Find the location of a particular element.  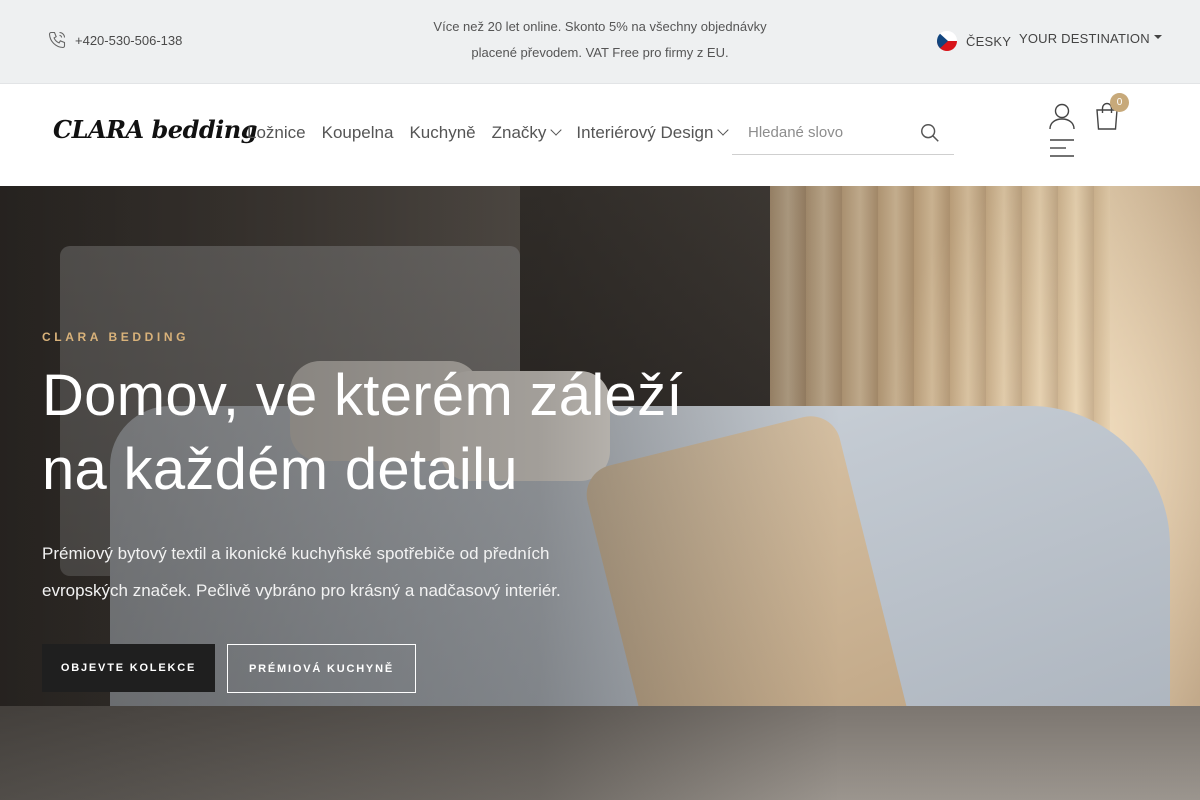

caret-down-icon is located at coordinates (1157, 36).